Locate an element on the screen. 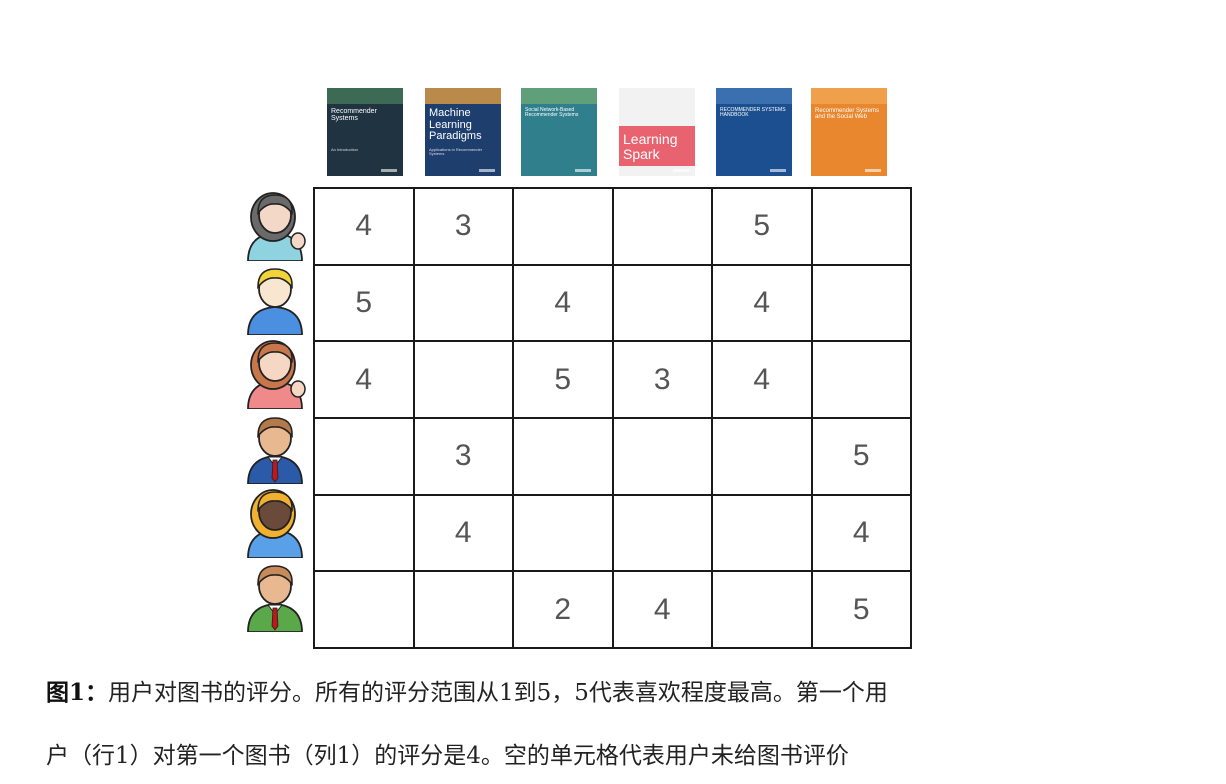 This screenshot has width=1226, height=784. figure-caption-line-1: 图1：用户对图书的评分。所有的评分范围从1到5，5代表喜欢程度最高。第一个用 is located at coordinates (467, 692).